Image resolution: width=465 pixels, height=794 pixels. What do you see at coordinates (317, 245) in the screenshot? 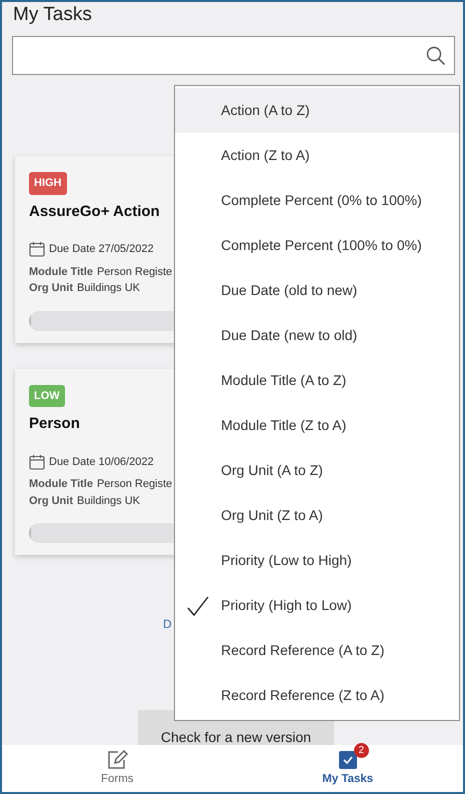
I see `menu-item: Complete Percent (100% to 0%)` at bounding box center [317, 245].